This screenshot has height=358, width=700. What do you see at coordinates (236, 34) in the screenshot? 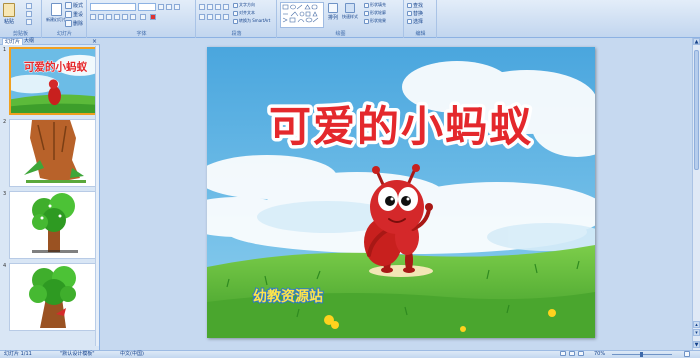
I see `group-label-paragraph: 段落` at bounding box center [236, 34].